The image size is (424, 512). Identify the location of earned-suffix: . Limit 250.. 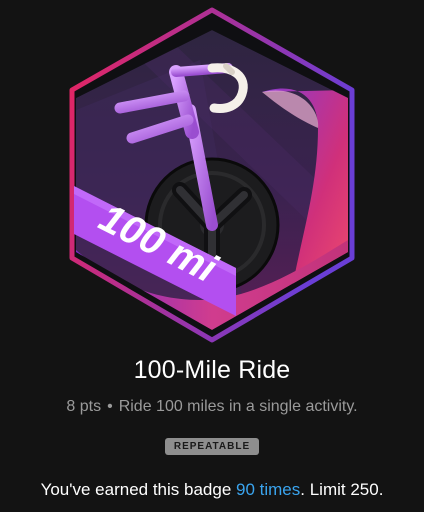
(342, 489).